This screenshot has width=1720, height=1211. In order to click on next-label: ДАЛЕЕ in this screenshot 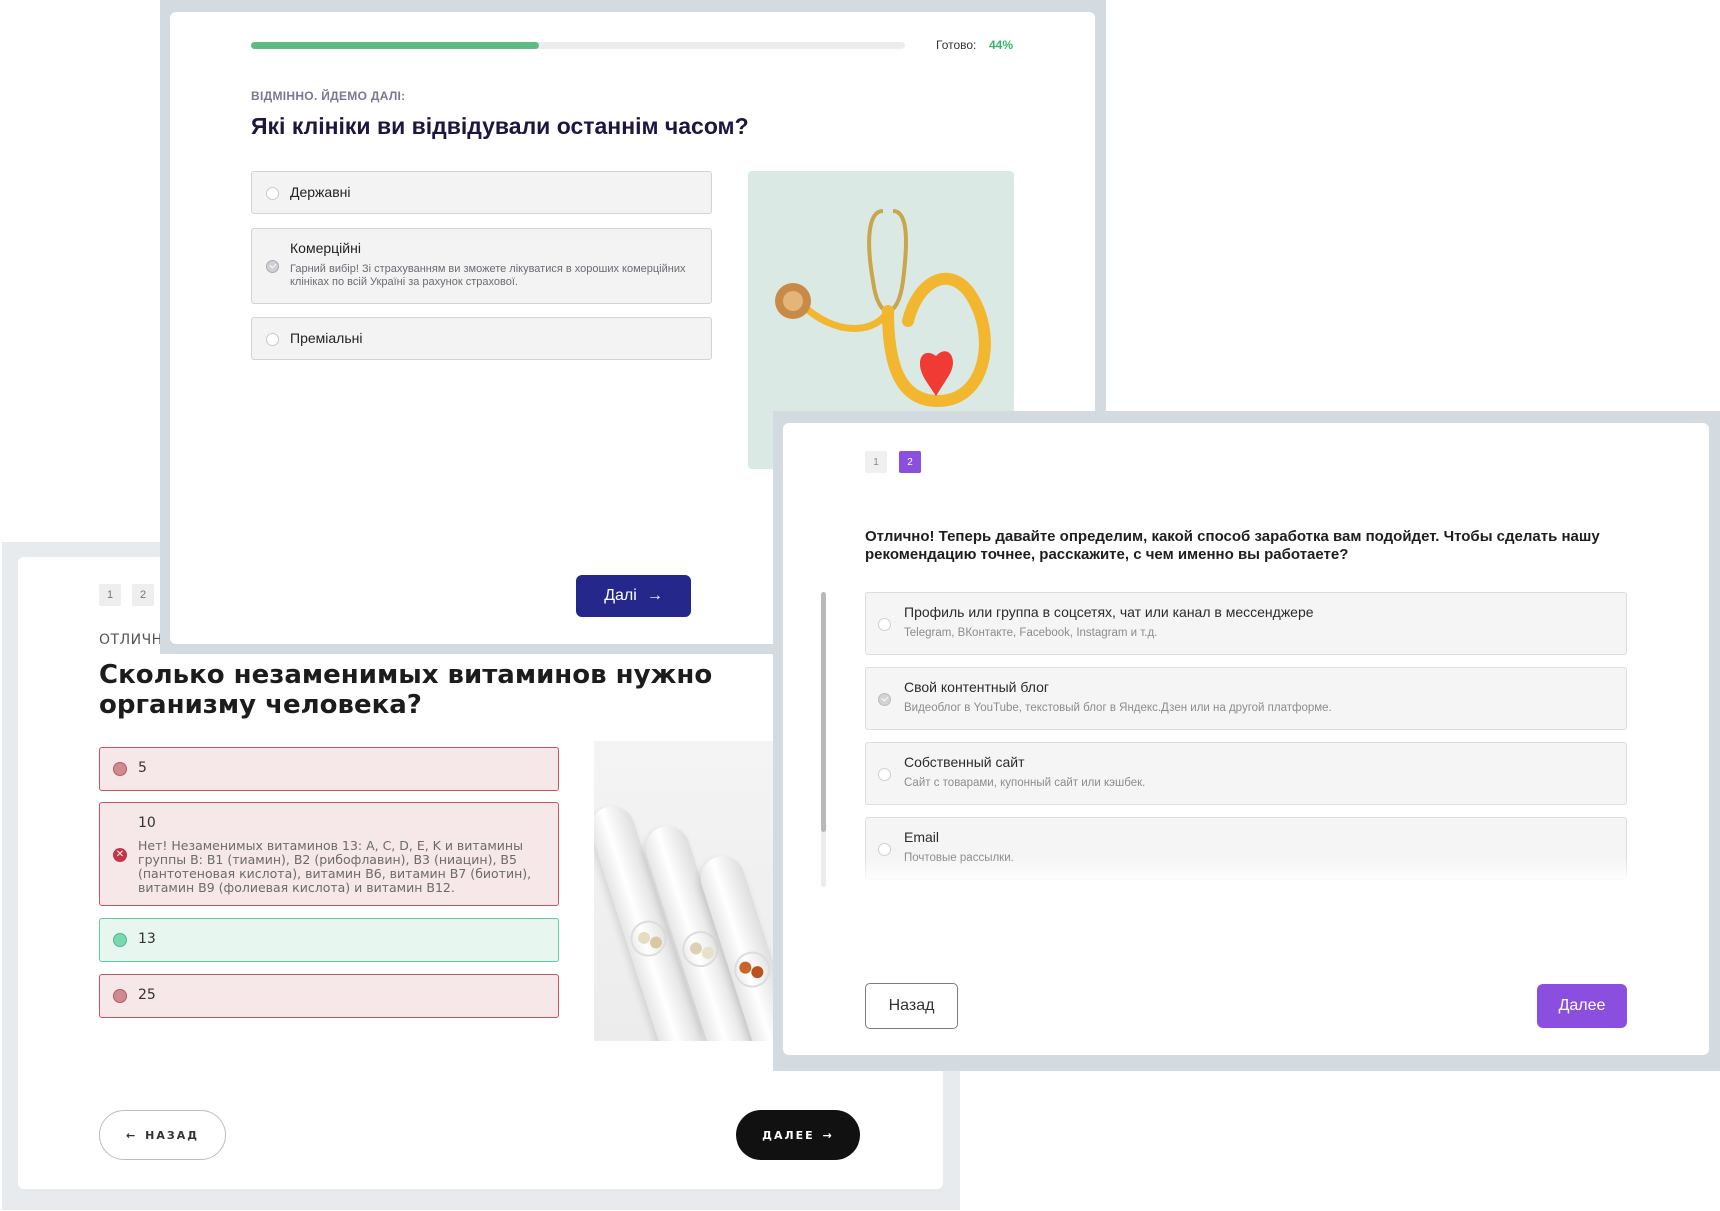, I will do `click(788, 1135)`.